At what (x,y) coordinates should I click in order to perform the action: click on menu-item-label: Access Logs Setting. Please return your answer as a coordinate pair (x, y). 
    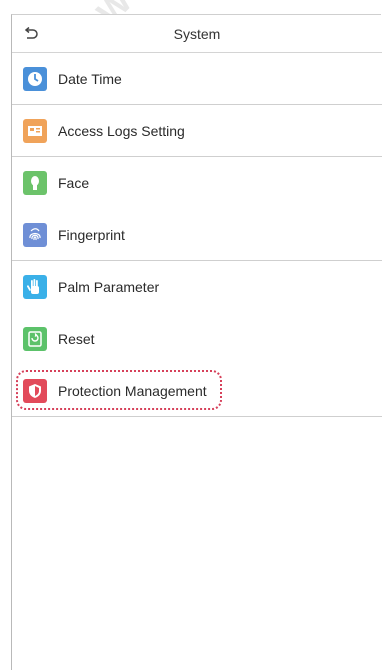
    Looking at the image, I should click on (121, 130).